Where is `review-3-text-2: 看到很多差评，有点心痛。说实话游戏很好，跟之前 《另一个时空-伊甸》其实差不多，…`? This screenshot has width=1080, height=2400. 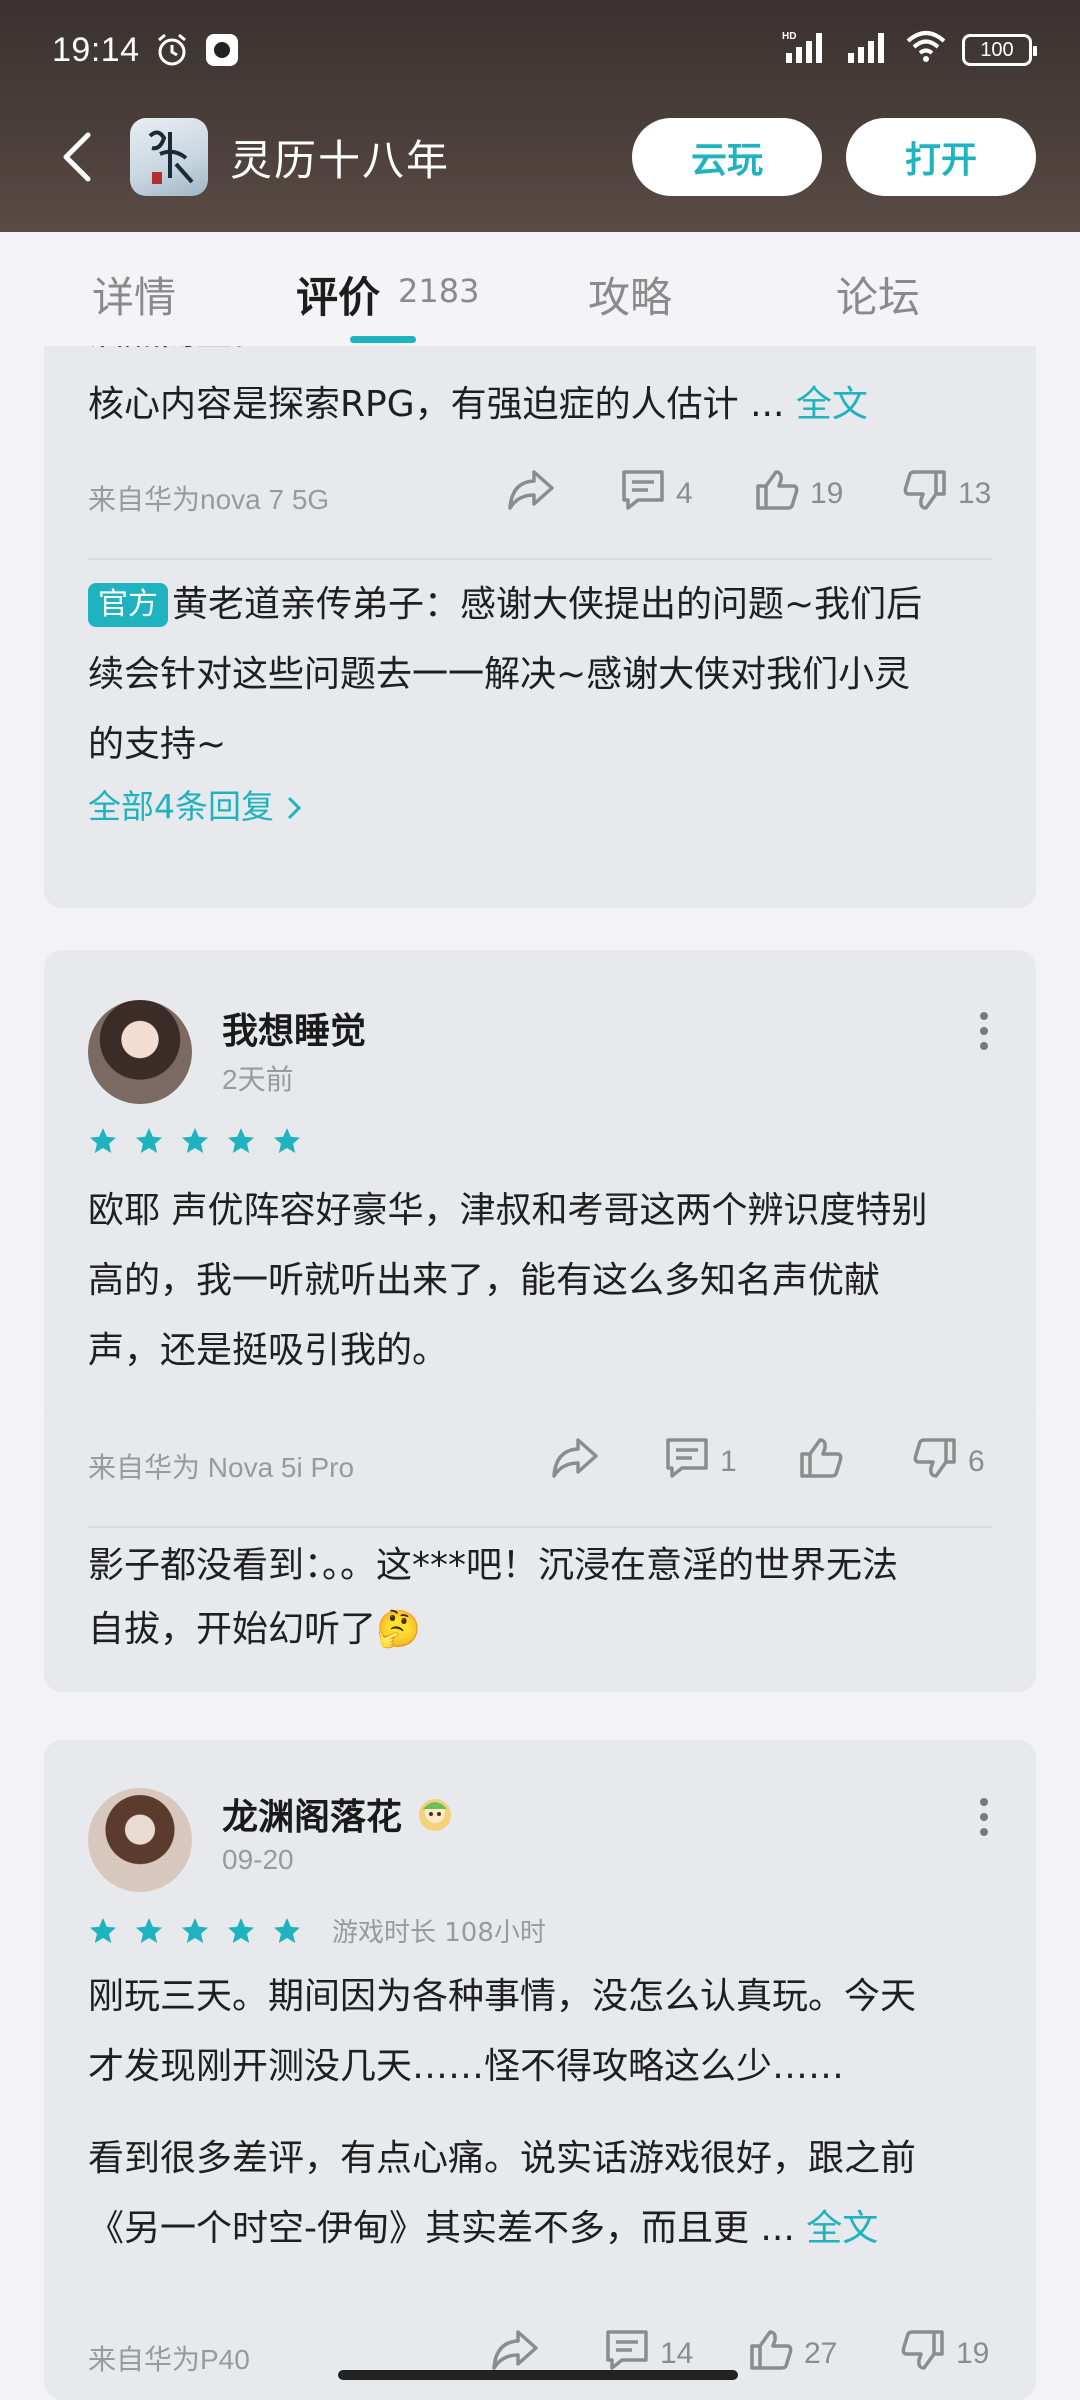 review-3-text-2: 看到很多差评，有点心痛。说实话游戏很好，跟之前 《另一个时空-伊甸》其实差不多，… is located at coordinates (548, 2194).